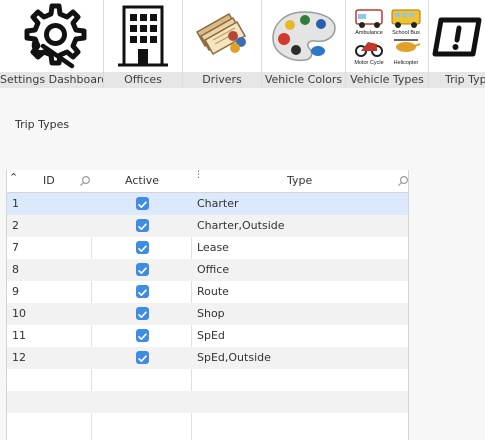 The width and height of the screenshot is (485, 440). I want to click on toolbar-label: Vehicle Colors, so click(303, 80).